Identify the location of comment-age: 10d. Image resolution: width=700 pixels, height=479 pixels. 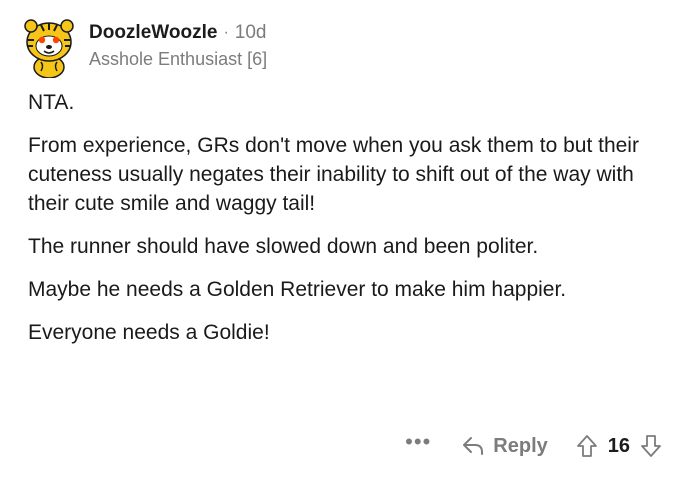
(250, 32).